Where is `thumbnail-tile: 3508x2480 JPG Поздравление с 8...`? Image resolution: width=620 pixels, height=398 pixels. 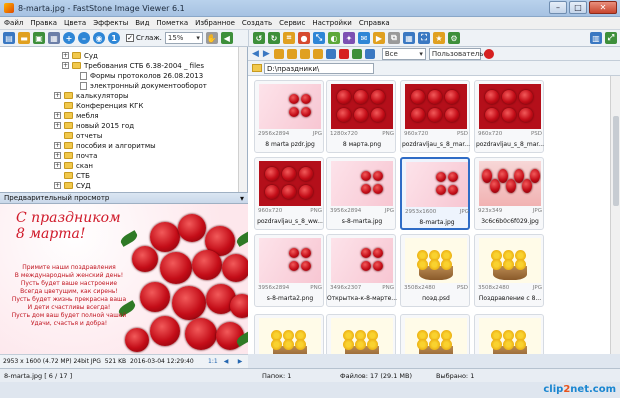
thumbnail-tile: 3508x2480 JPG Поздравление с 8... is located at coordinates (509, 270).